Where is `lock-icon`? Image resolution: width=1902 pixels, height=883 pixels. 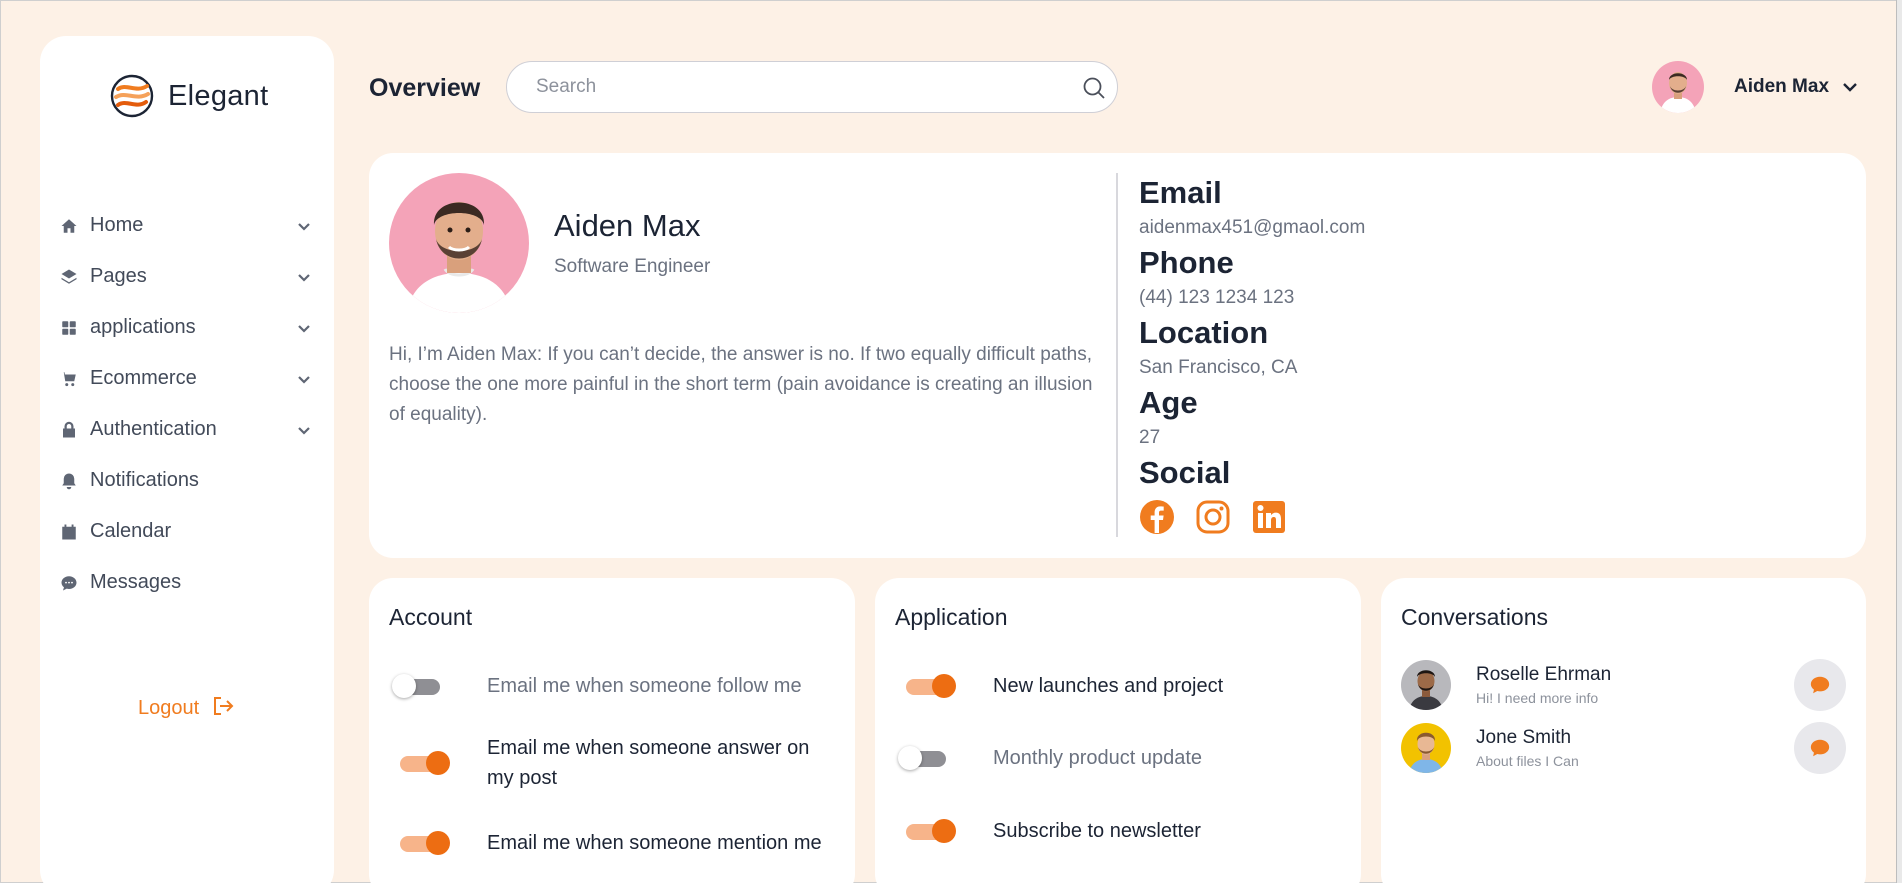
lock-icon is located at coordinates (69, 430).